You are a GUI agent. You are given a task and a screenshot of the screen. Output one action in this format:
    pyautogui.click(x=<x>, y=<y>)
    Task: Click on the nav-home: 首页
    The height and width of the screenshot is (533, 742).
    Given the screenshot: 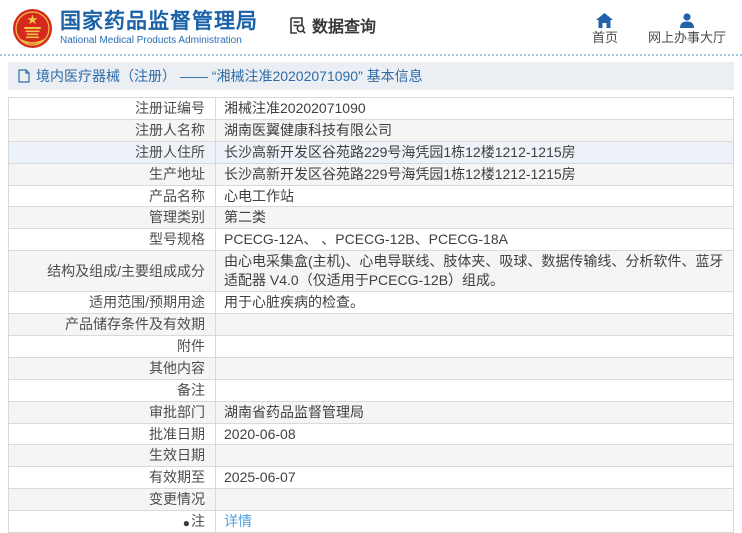 What is the action you would take?
    pyautogui.click(x=605, y=28)
    